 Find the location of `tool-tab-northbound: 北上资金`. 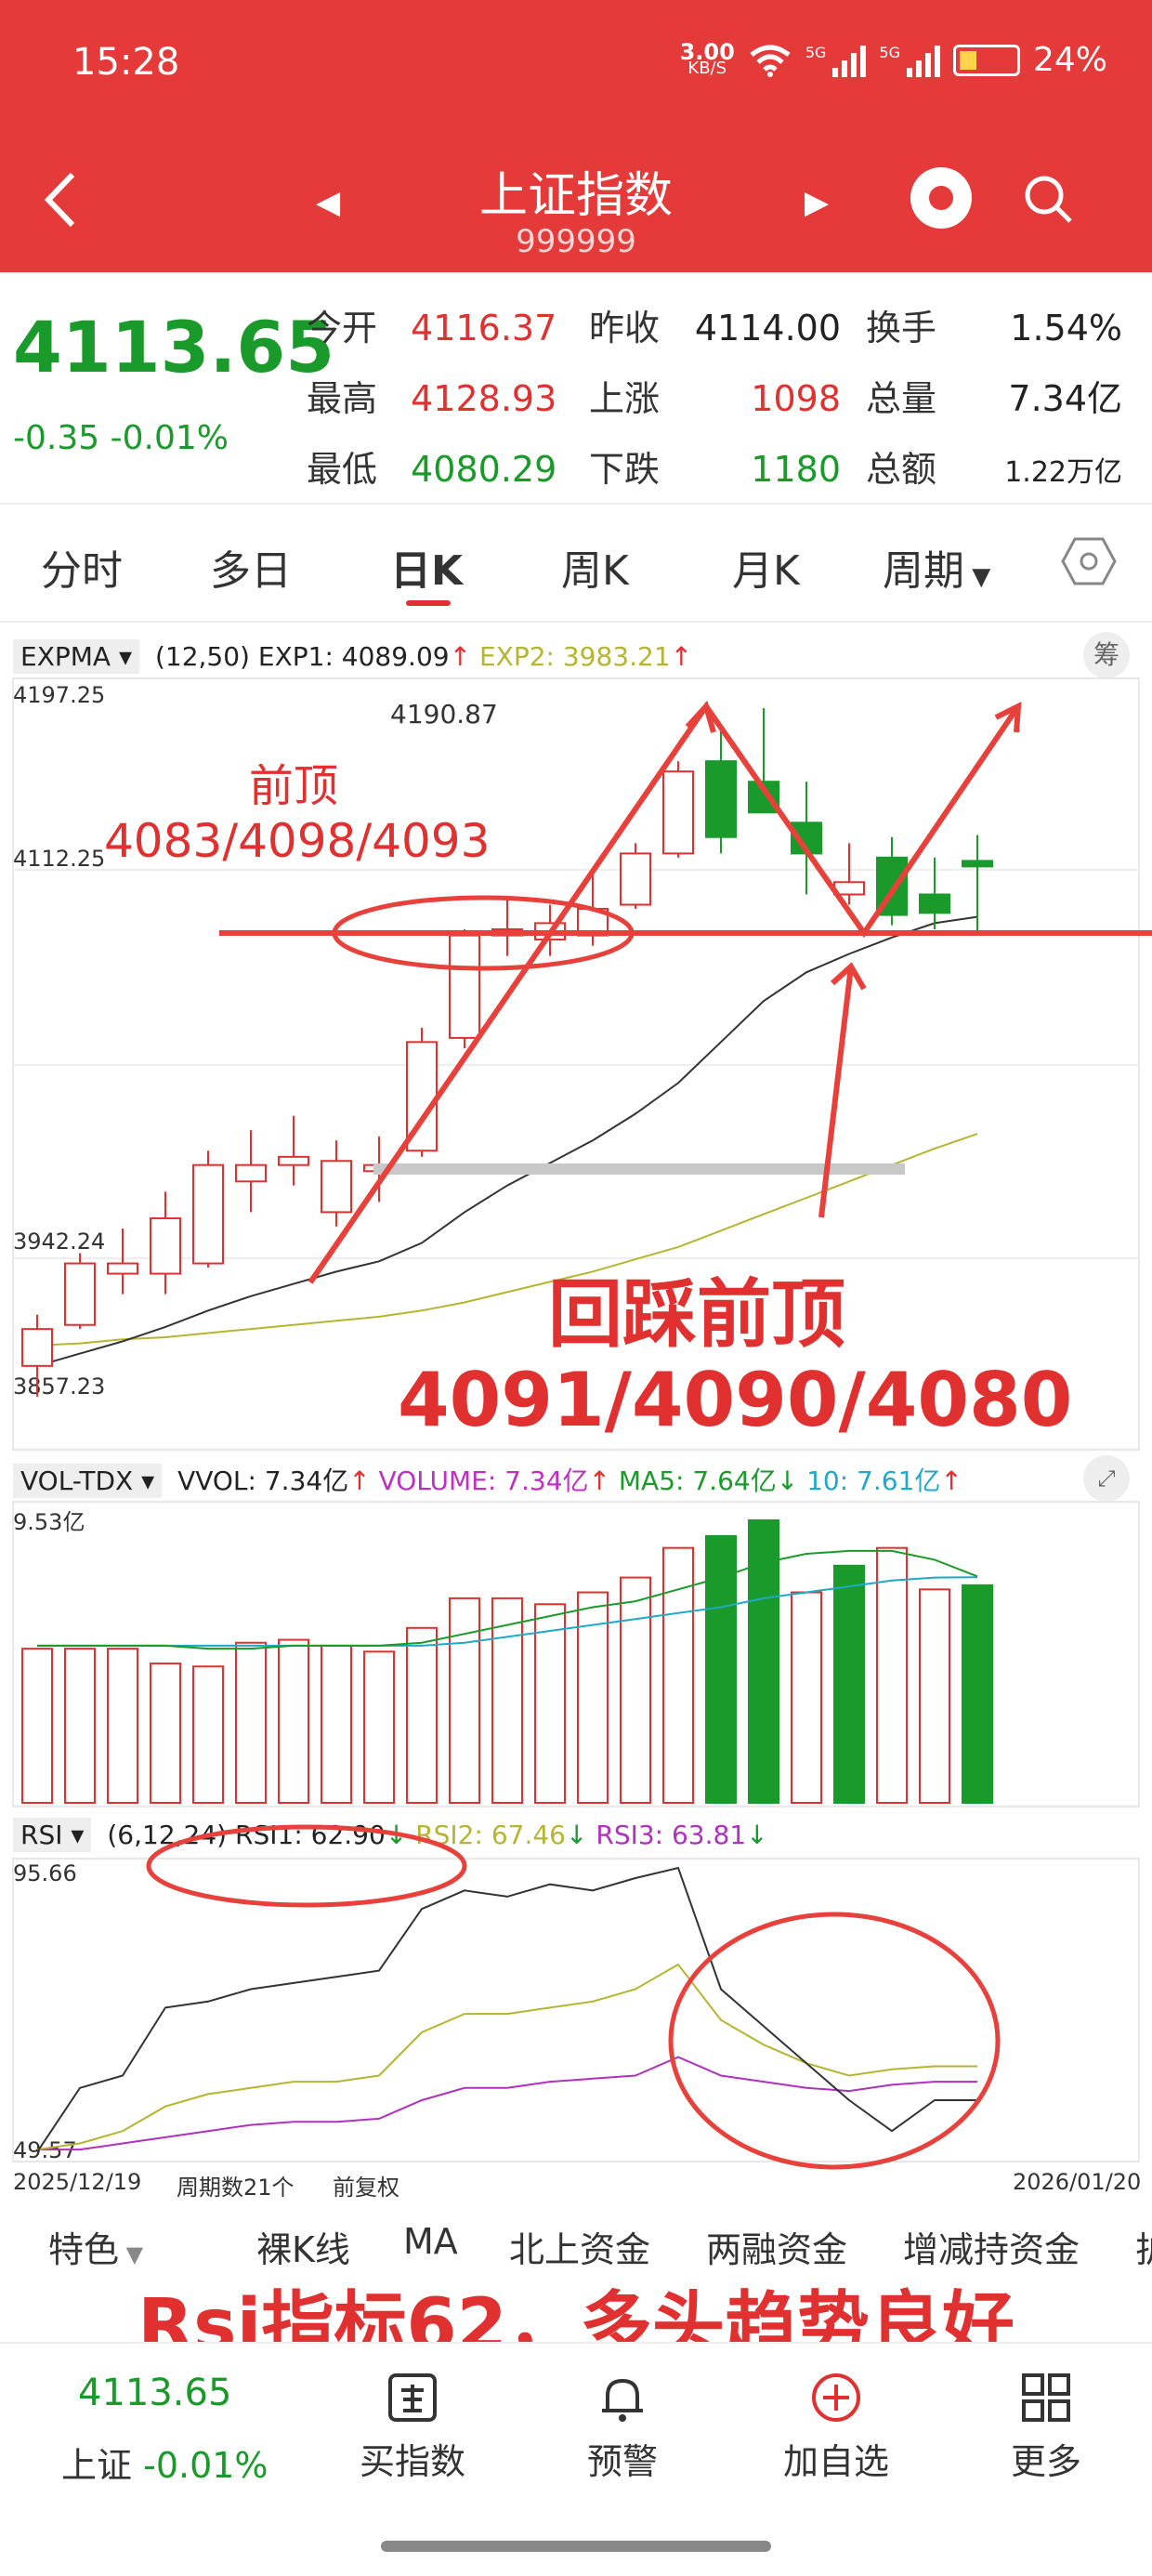

tool-tab-northbound: 北上资金 is located at coordinates (579, 2246).